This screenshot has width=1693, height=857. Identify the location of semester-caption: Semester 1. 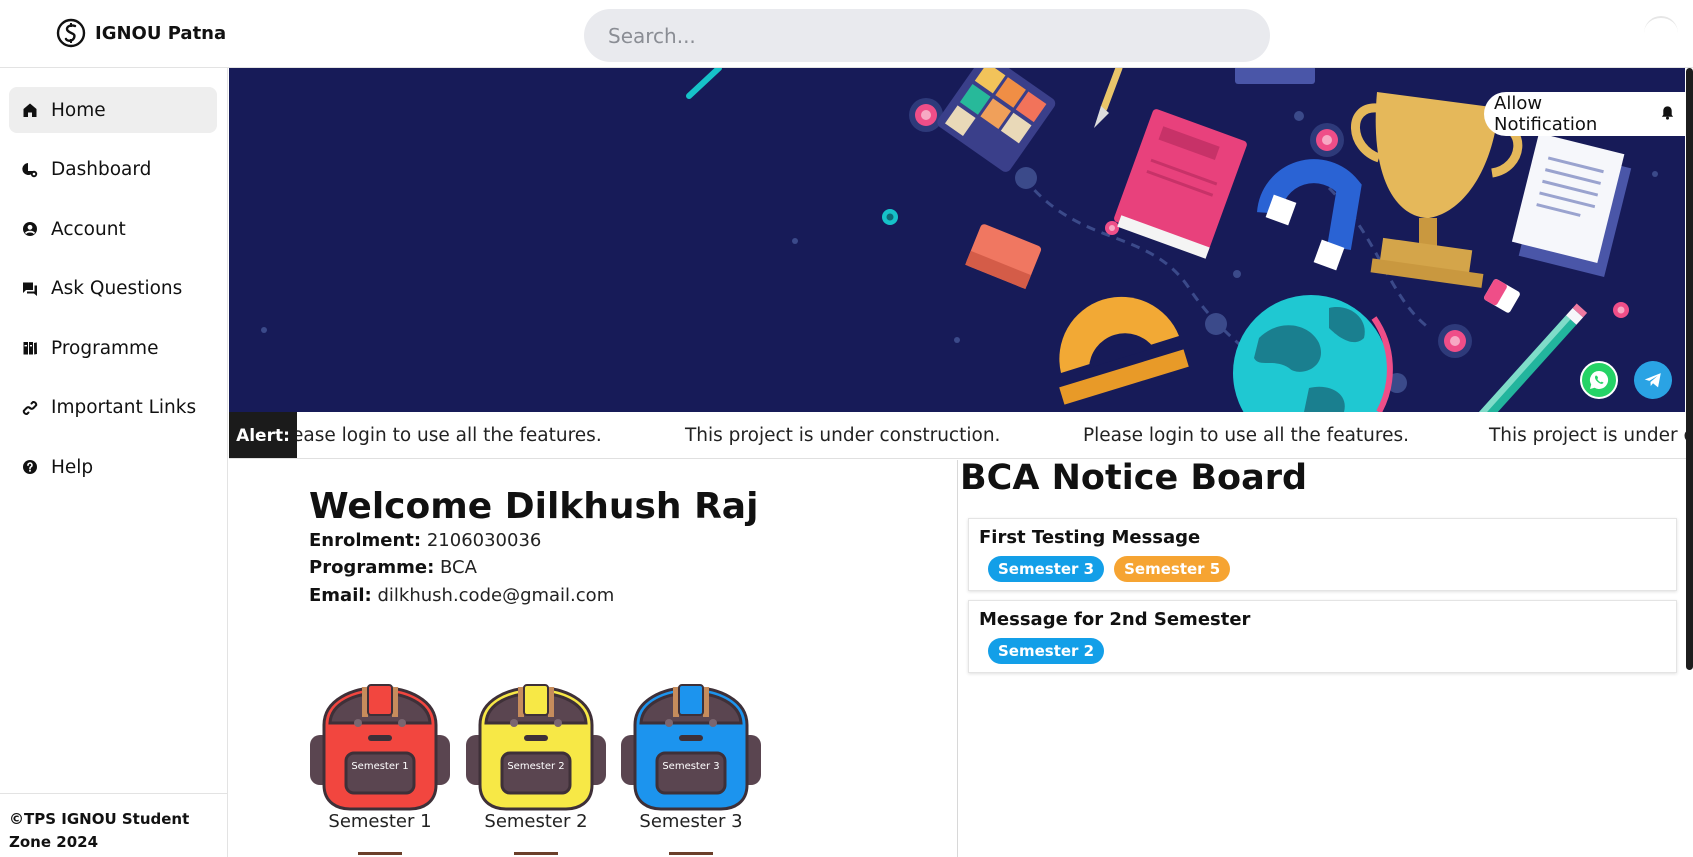
(380, 821).